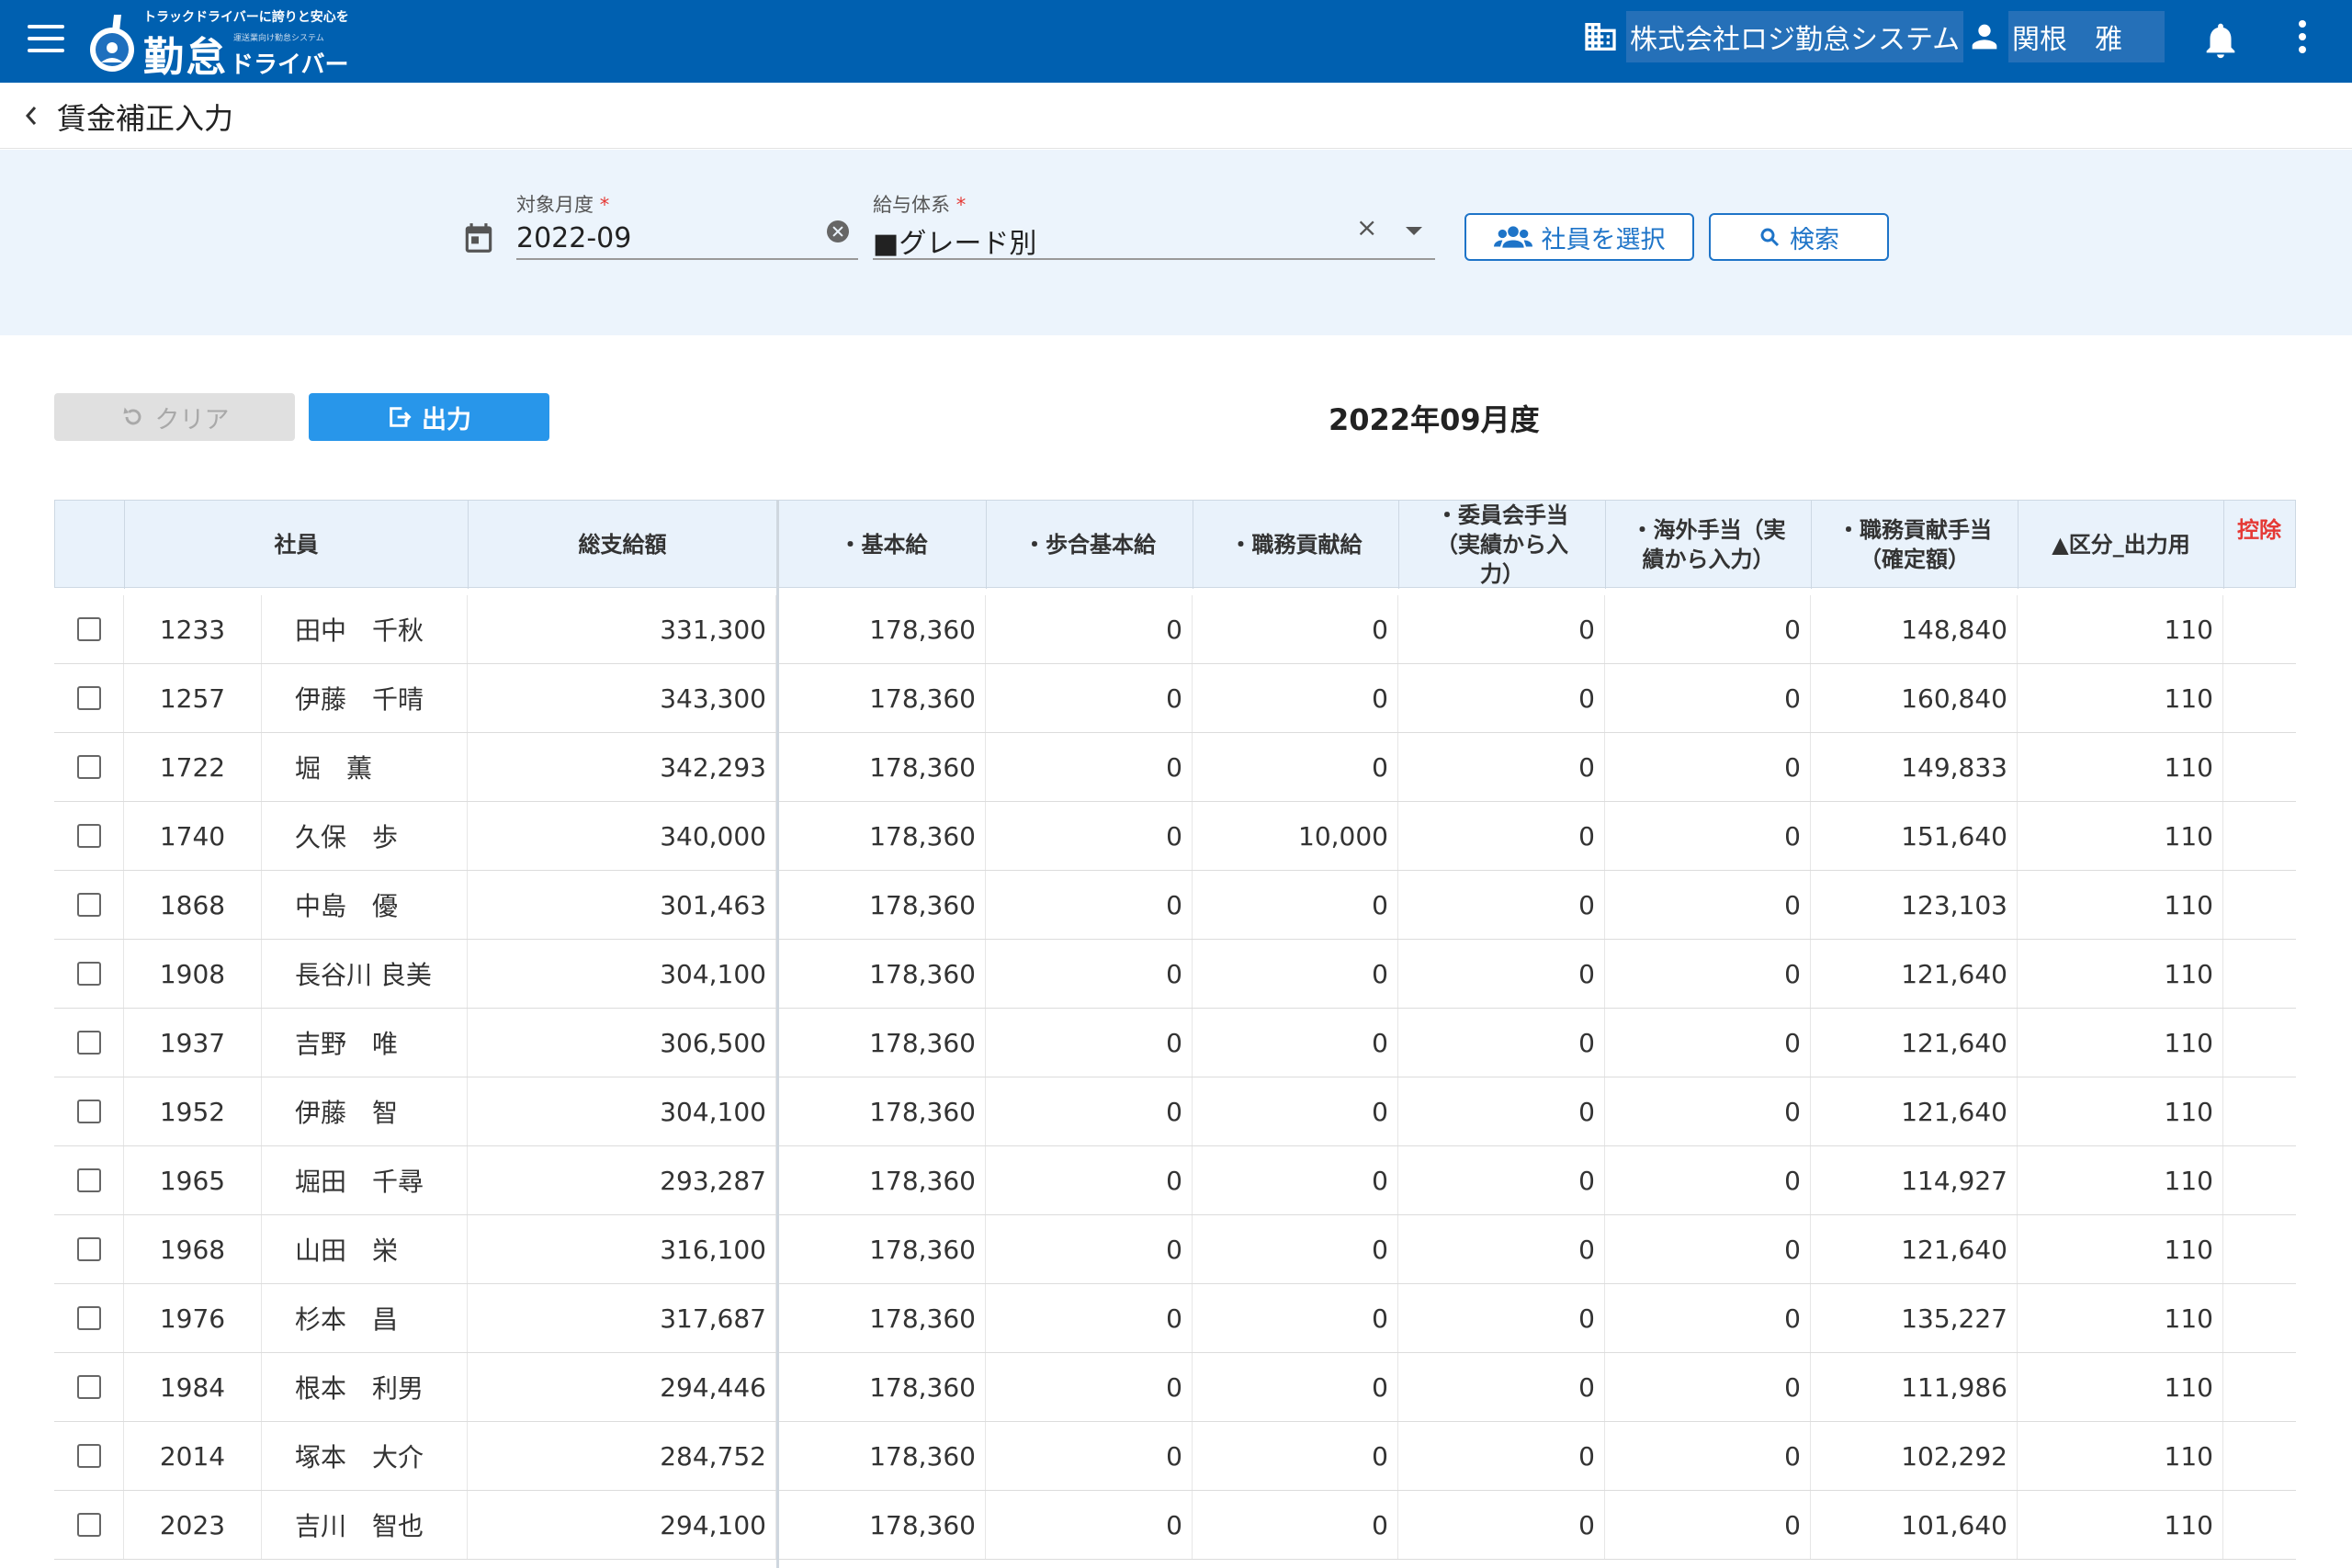  I want to click on cell-employee-id: 1984, so click(193, 1387).